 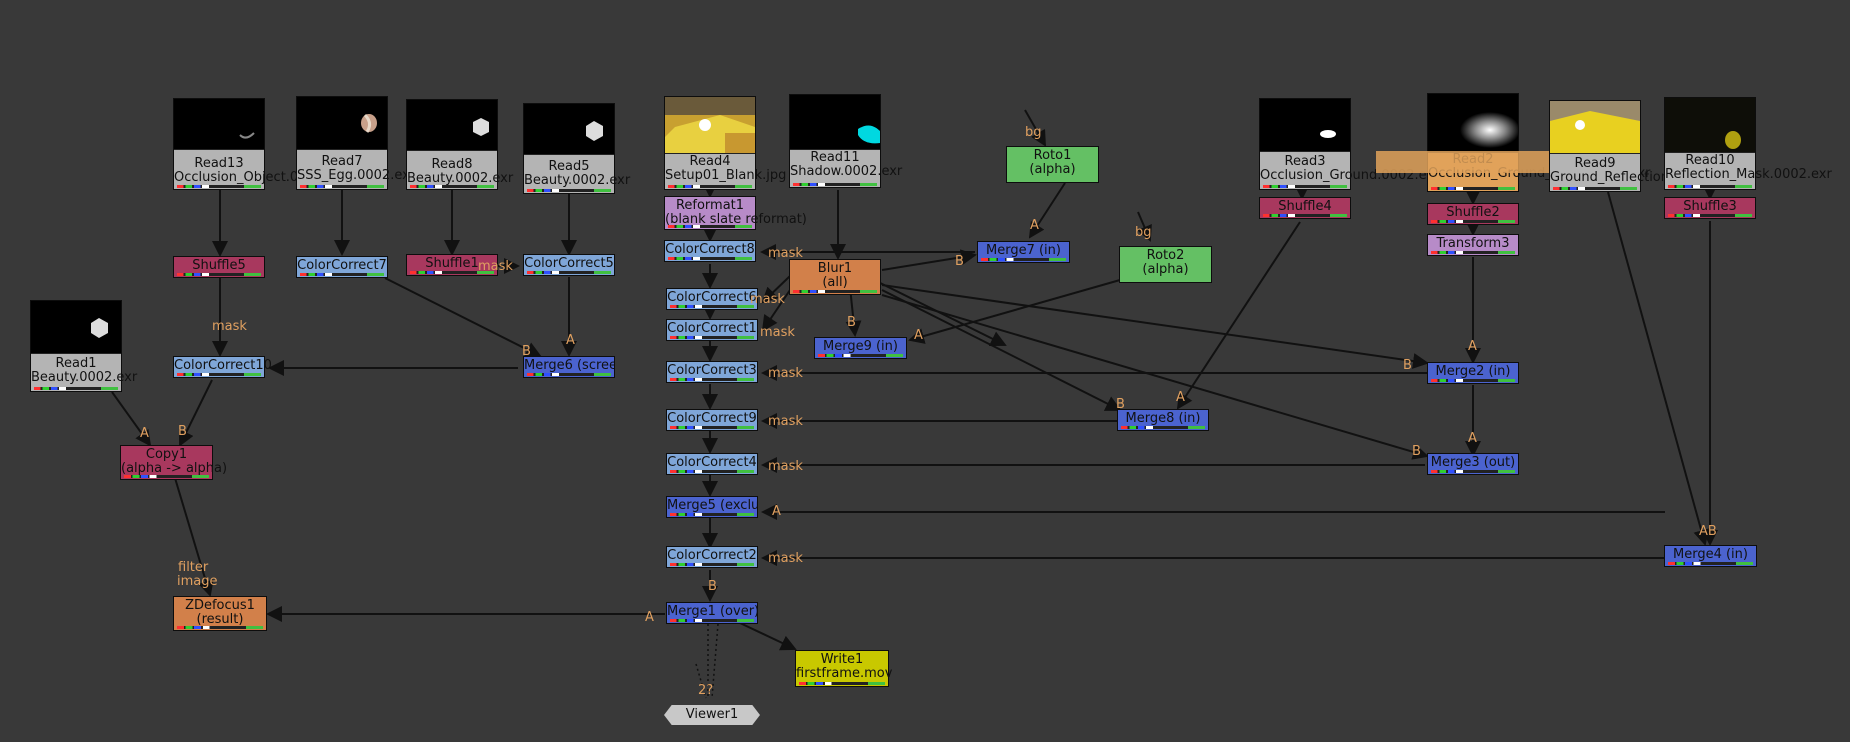 What do you see at coordinates (1473, 245) in the screenshot?
I see `transform3-node: Transform3` at bounding box center [1473, 245].